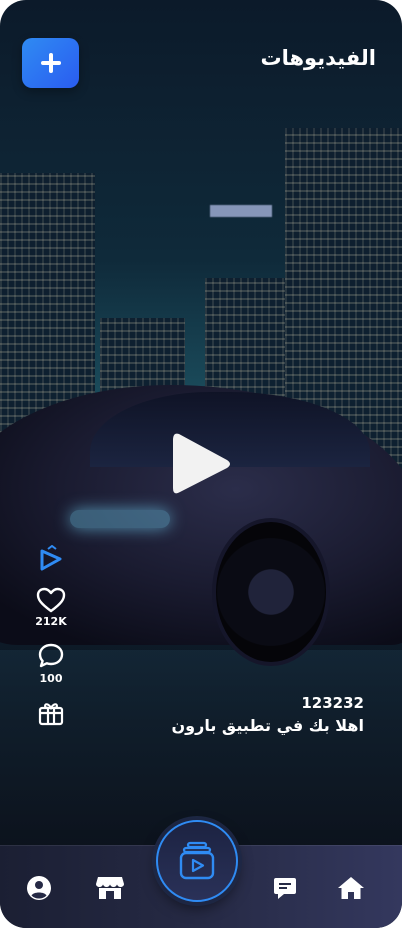  I want to click on plus-icon, so click(50, 63).